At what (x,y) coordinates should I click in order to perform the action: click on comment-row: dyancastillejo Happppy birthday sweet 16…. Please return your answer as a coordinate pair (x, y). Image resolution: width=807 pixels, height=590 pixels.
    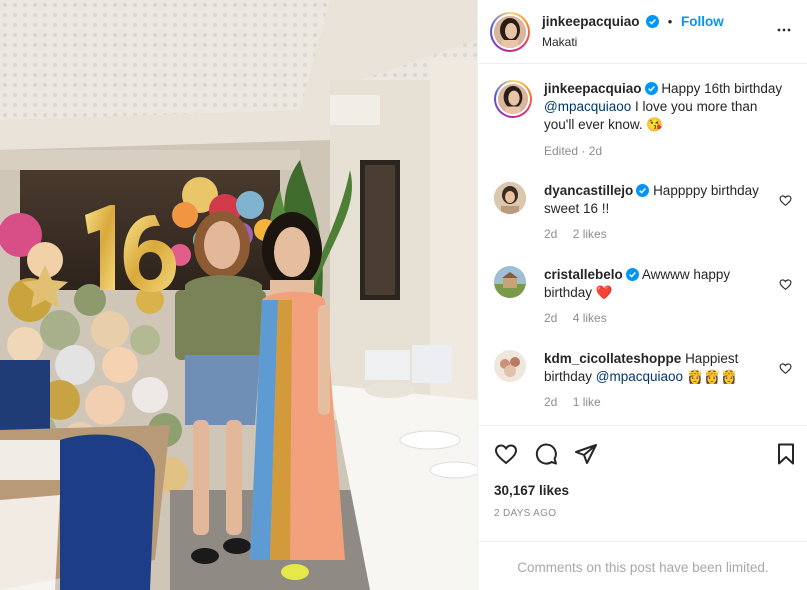
    Looking at the image, I should click on (644, 213).